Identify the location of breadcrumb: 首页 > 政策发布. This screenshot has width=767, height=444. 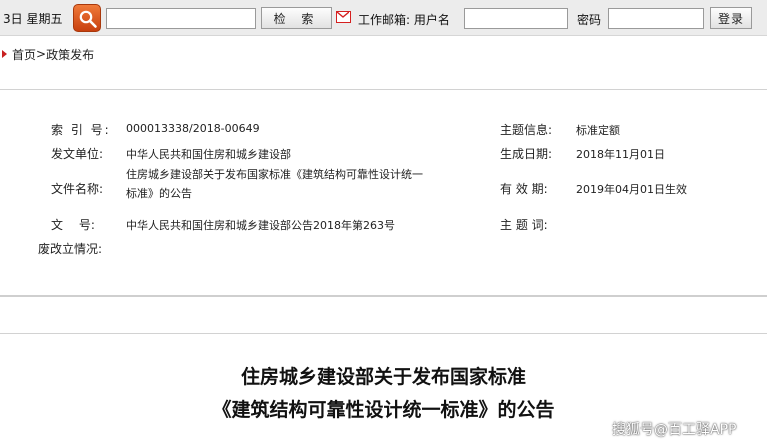
(47, 54).